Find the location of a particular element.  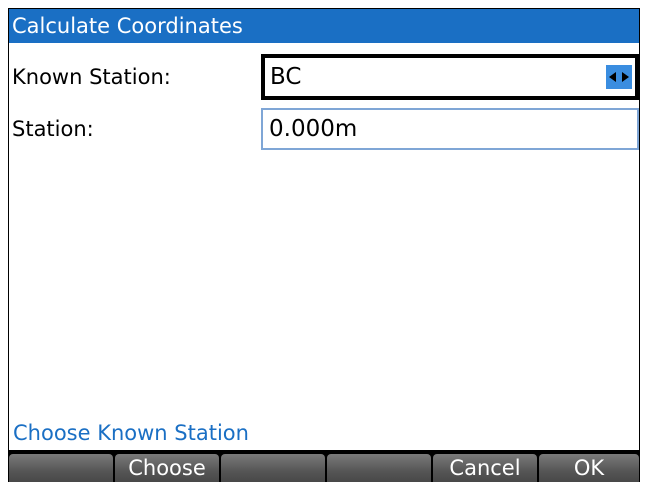

known-station-label: Known Station: is located at coordinates (91, 77).